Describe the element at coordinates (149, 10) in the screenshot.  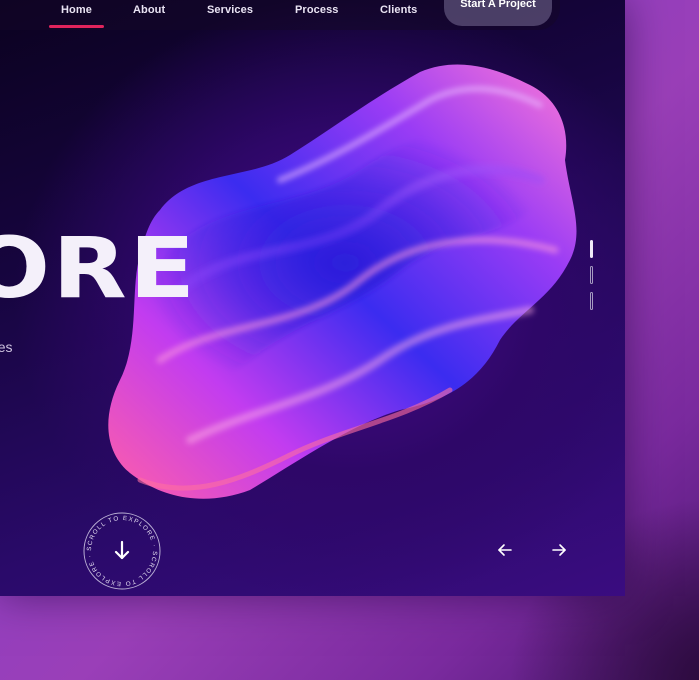
I see `nav-about: About` at that location.